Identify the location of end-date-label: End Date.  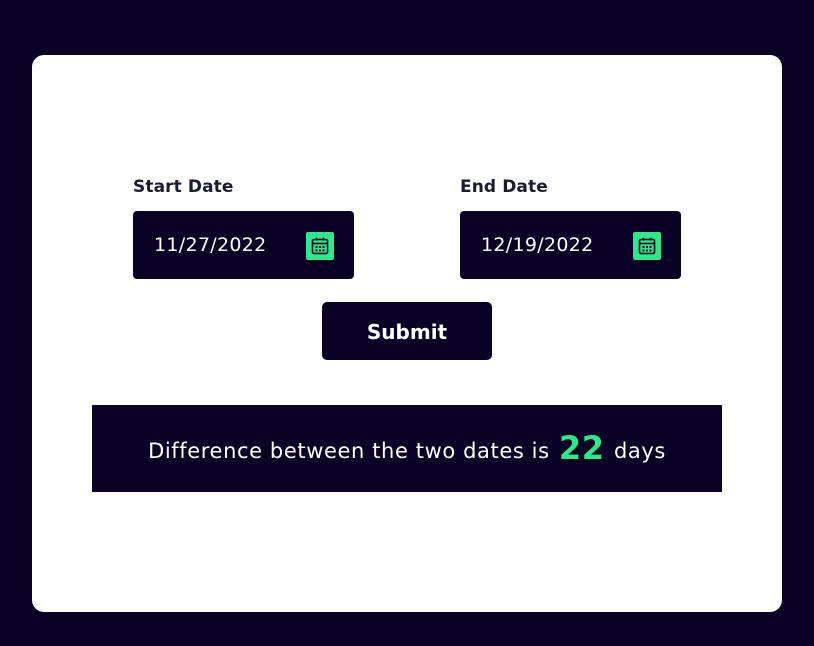
(504, 187).